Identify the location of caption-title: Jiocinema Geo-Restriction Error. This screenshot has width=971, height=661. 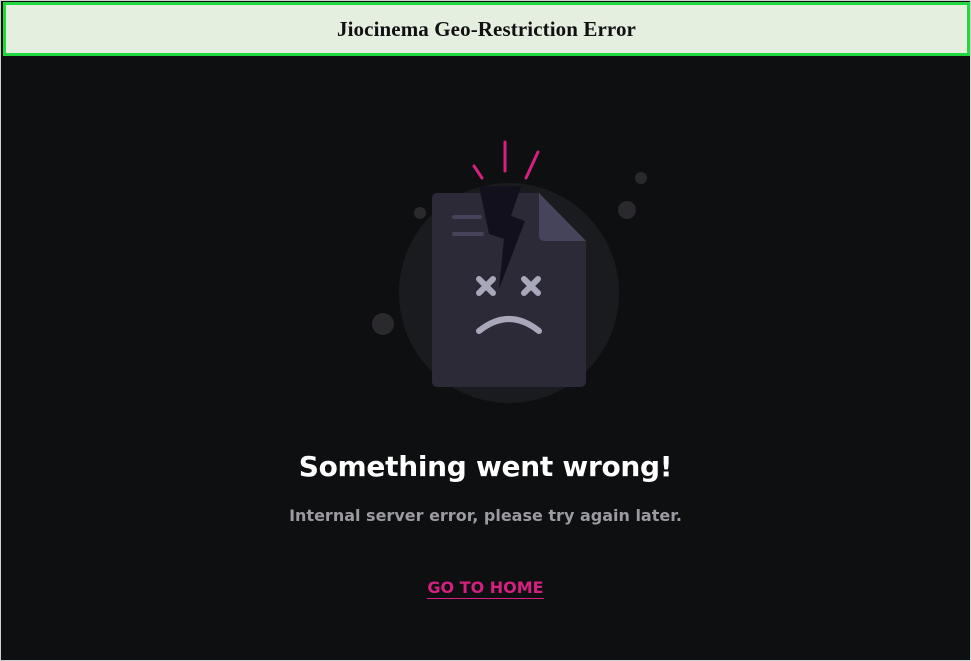
(486, 28).